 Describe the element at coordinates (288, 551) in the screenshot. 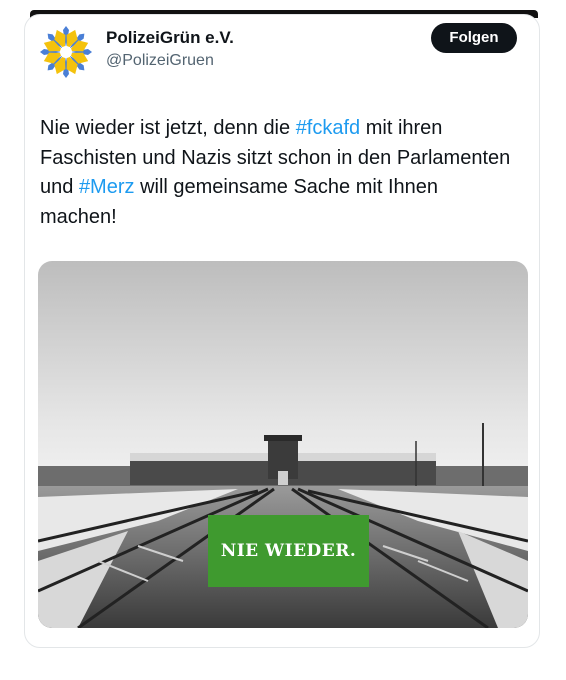

I see `nie-wieder-badge: NIE WIEDER.` at that location.